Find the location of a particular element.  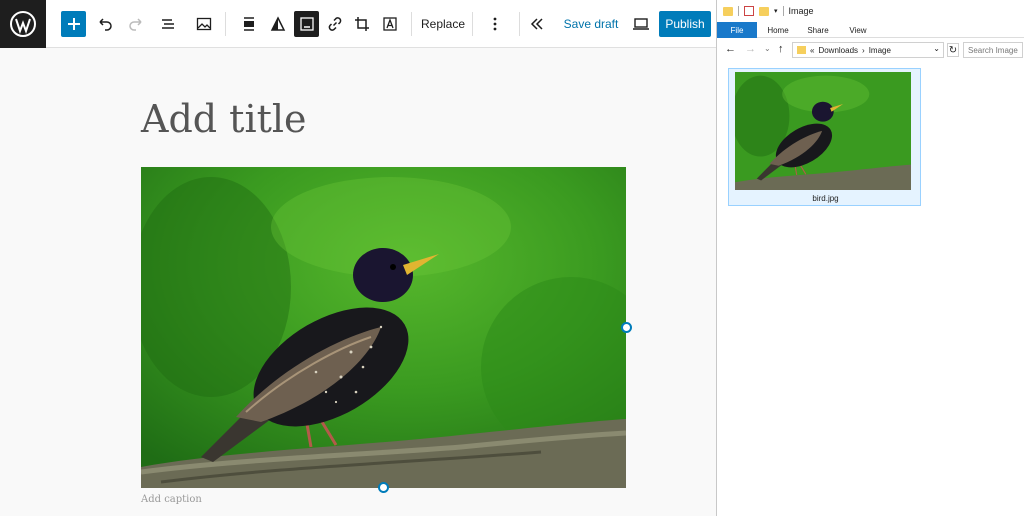

image-icon is located at coordinates (204, 24).